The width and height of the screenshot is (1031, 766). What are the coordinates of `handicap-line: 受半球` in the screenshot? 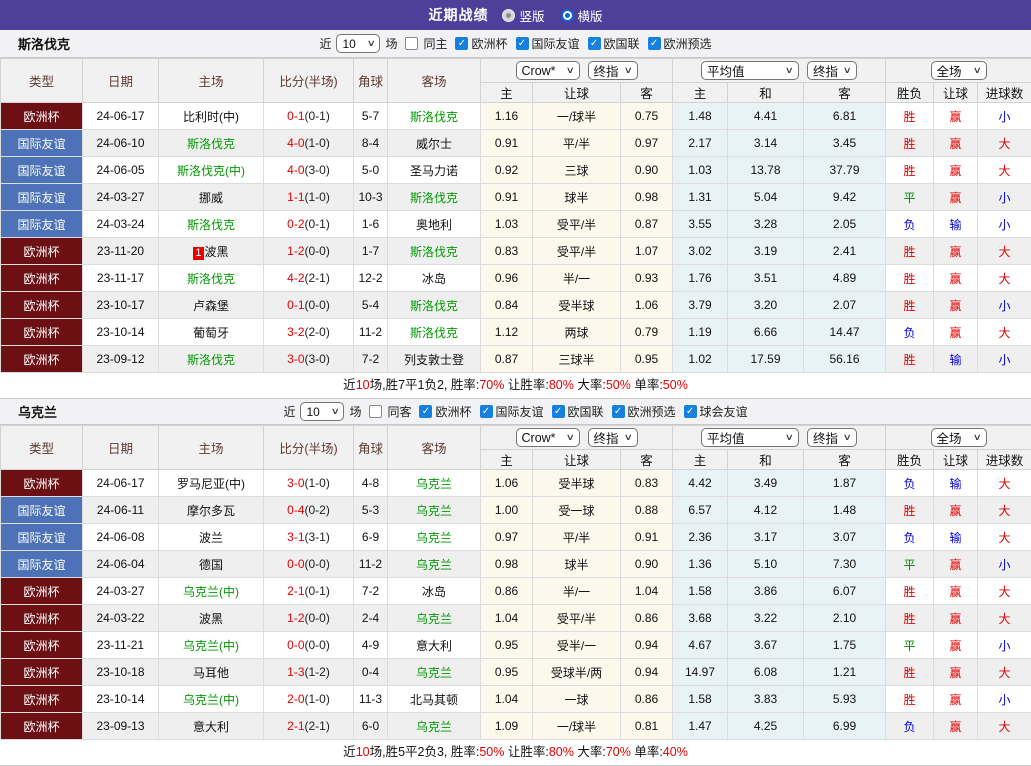 It's located at (577, 305).